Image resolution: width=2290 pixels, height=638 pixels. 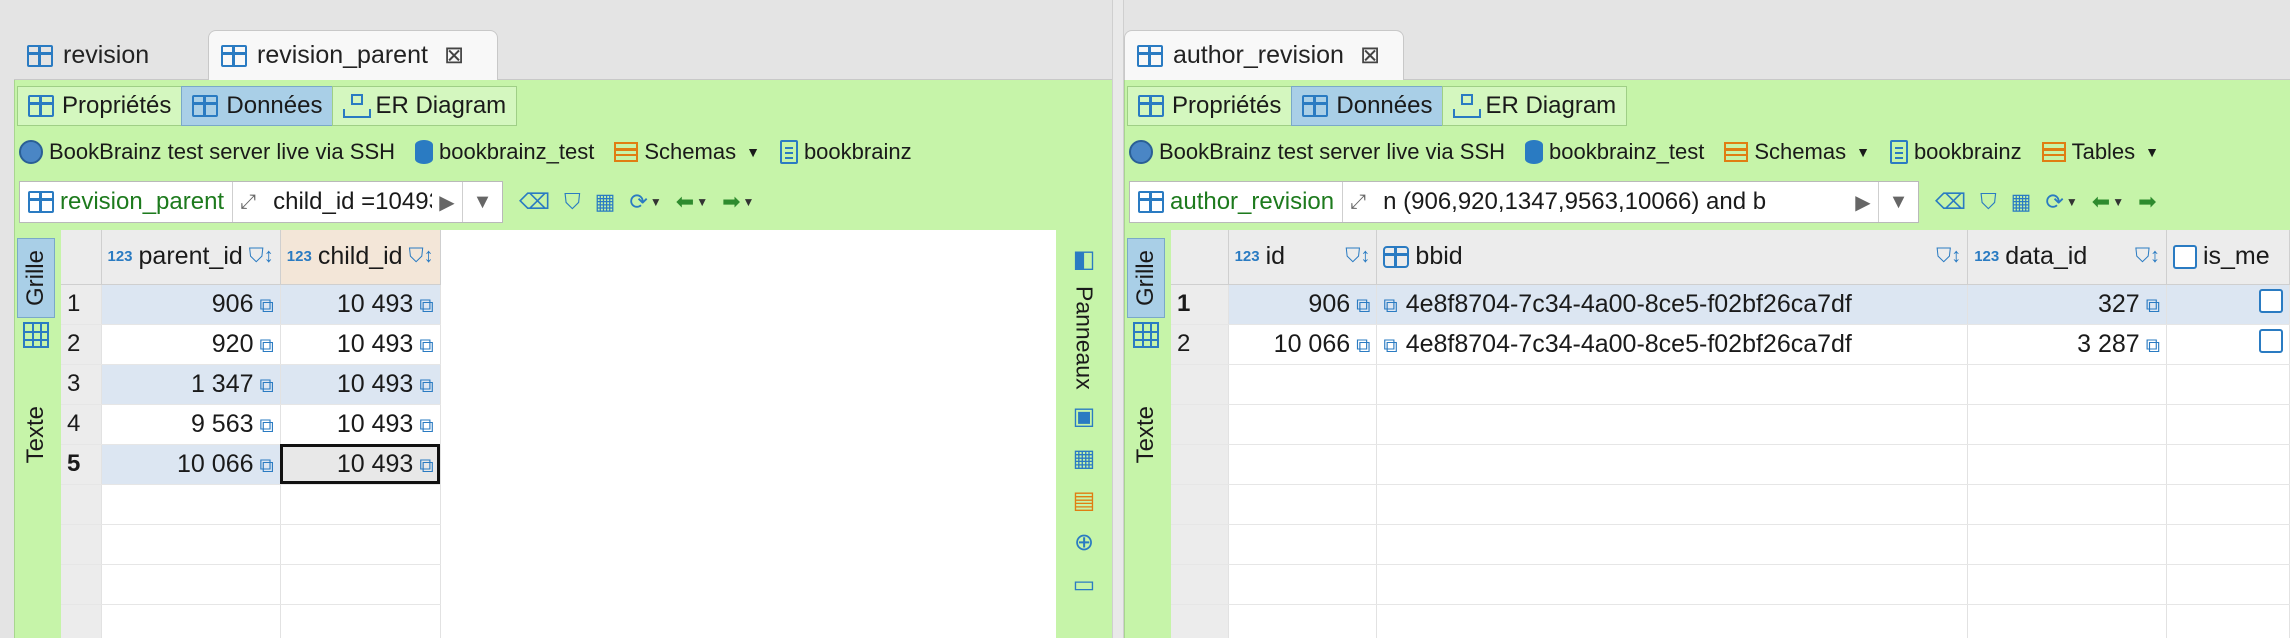 What do you see at coordinates (1084, 417) in the screenshot?
I see `value-viewer-icon: ▣` at bounding box center [1084, 417].